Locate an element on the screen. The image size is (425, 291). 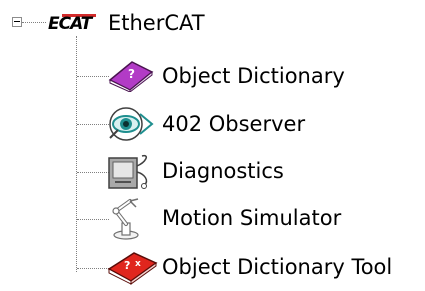
tree-node-label: Diagnostics is located at coordinates (223, 171).